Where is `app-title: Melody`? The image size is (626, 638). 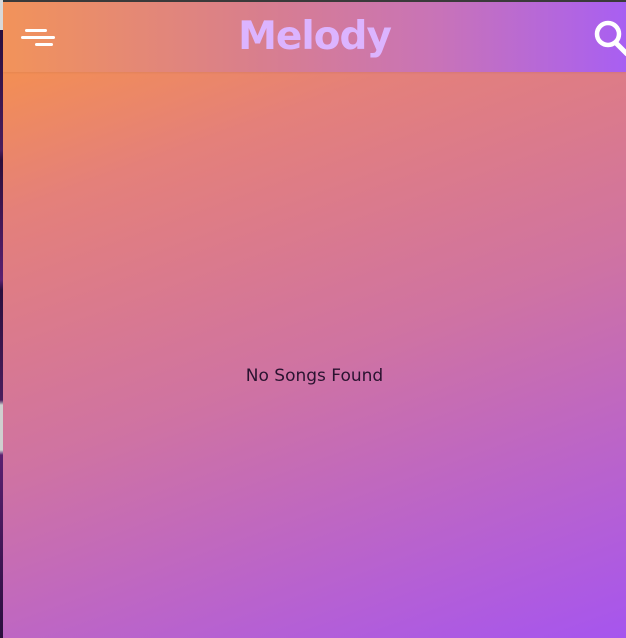
app-title: Melody is located at coordinates (315, 36).